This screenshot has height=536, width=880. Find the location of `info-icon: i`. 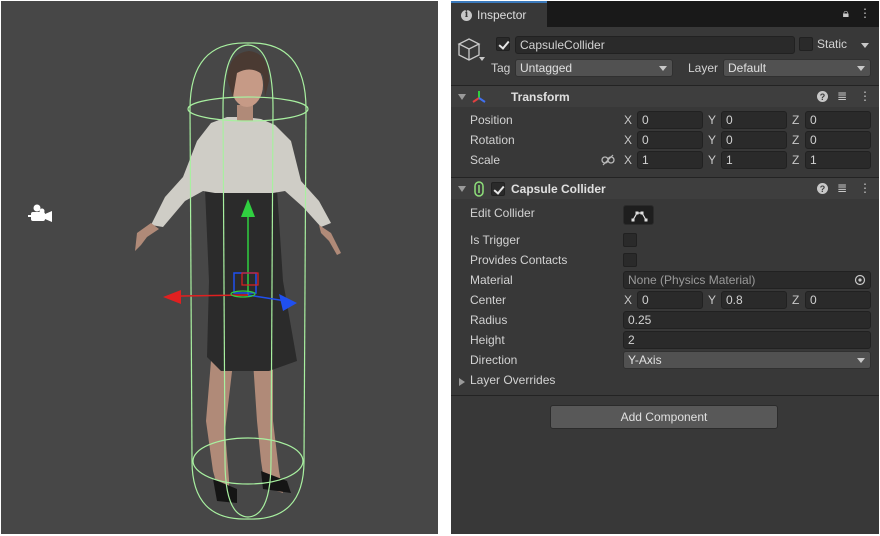

info-icon: i is located at coordinates (466, 15).